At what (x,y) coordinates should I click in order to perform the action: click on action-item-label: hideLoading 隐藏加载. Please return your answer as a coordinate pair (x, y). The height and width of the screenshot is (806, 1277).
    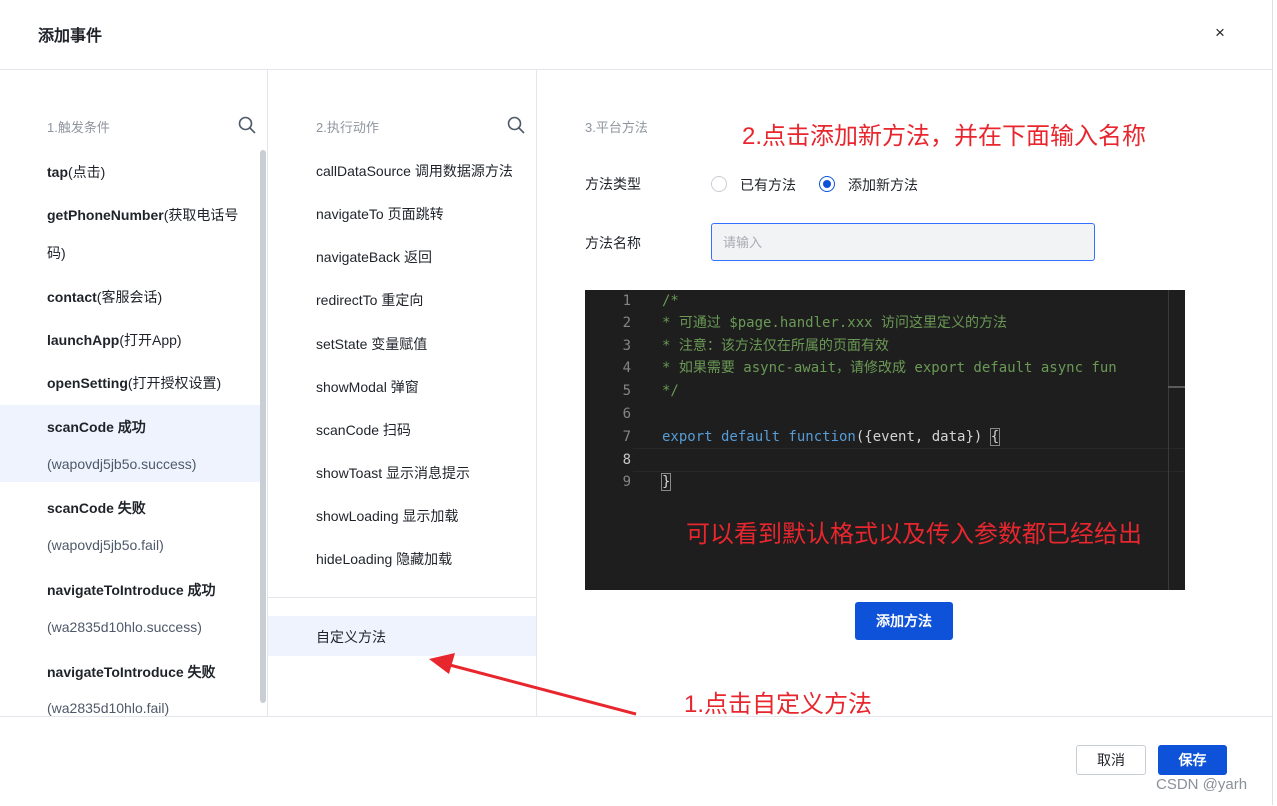
    Looking at the image, I should click on (384, 559).